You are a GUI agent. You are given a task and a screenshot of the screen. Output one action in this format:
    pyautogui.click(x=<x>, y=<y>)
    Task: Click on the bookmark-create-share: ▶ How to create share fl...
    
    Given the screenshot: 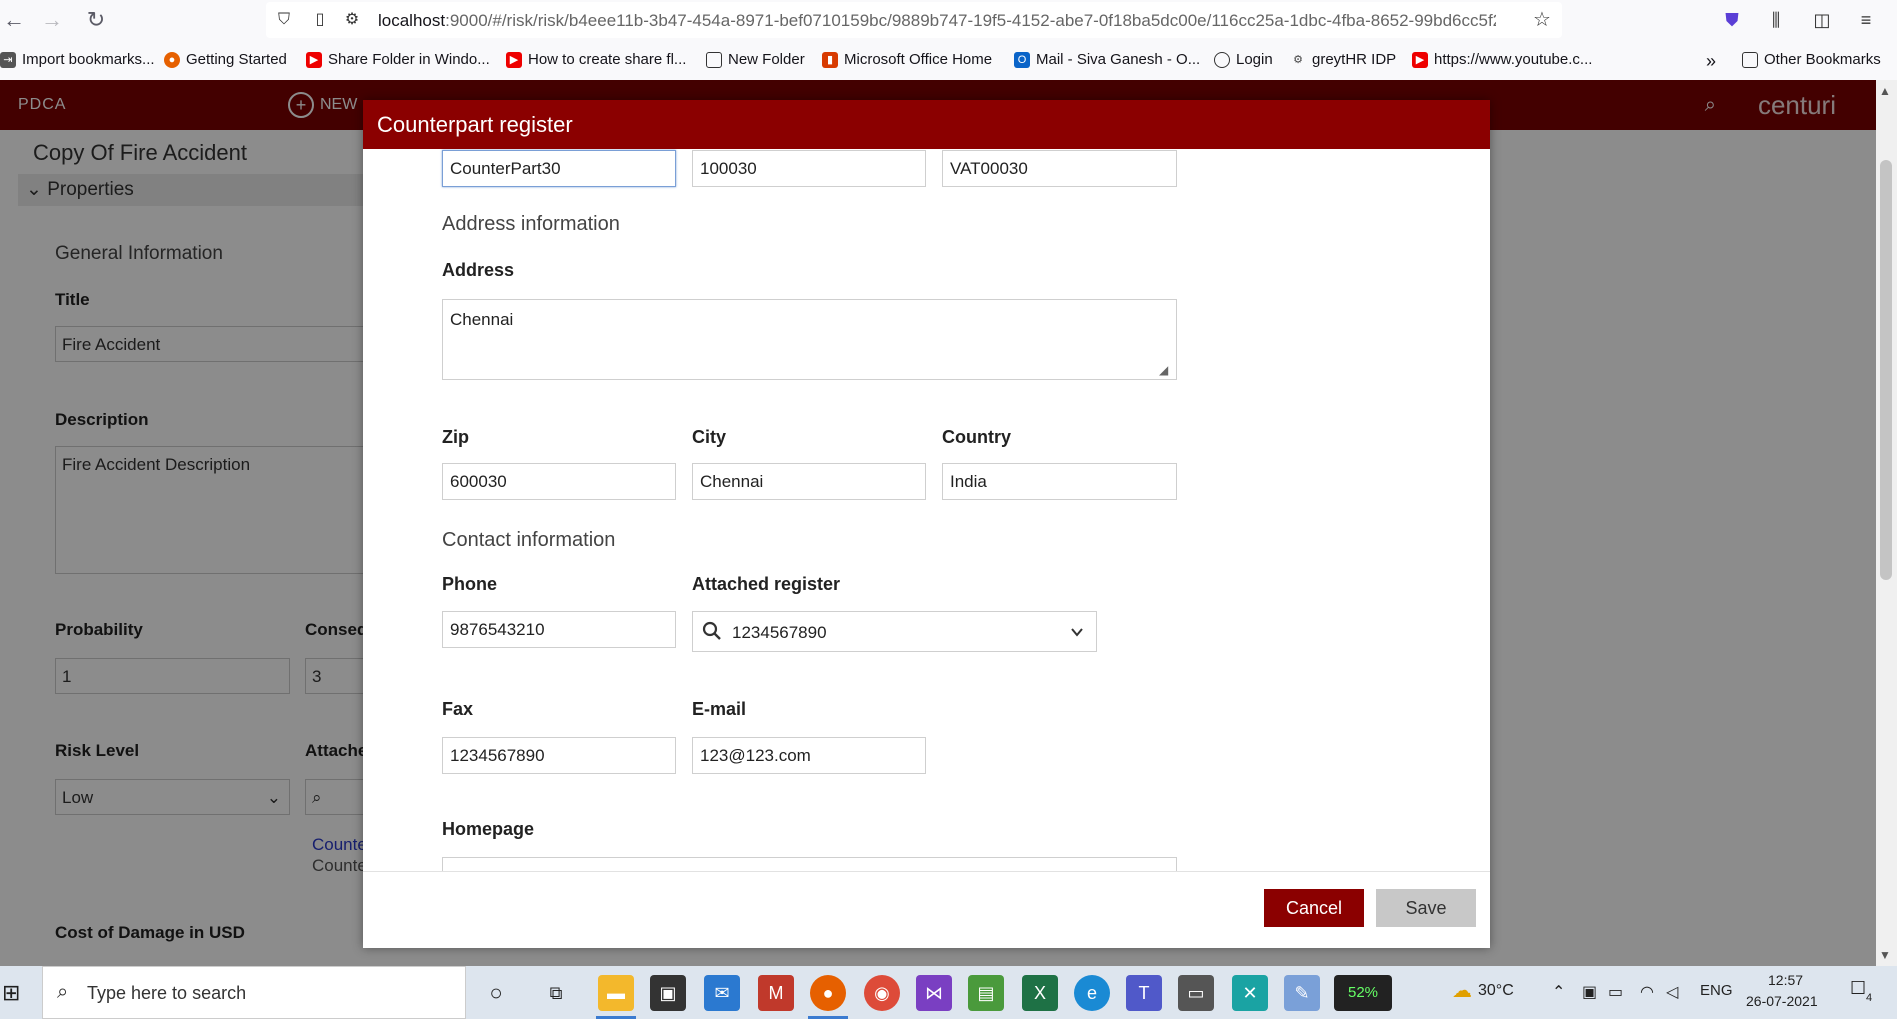 What is the action you would take?
    pyautogui.click(x=596, y=59)
    